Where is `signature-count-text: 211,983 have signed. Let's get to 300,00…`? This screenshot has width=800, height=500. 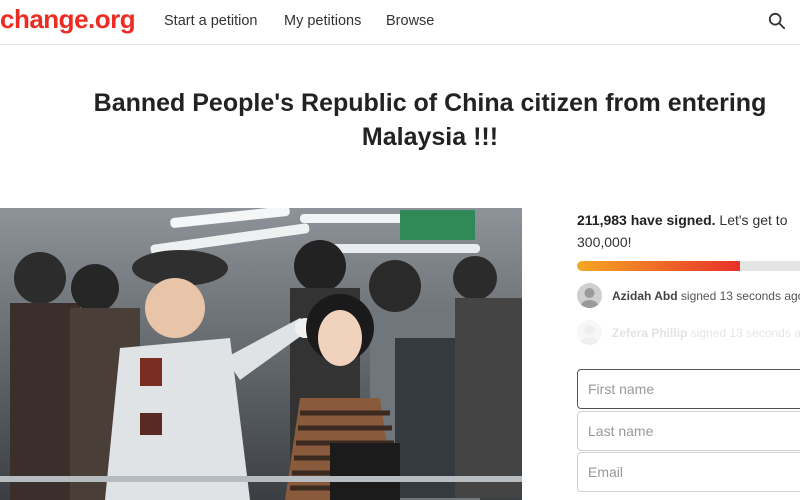 signature-count-text: 211,983 have signed. Let's get to 300,00… is located at coordinates (688, 231).